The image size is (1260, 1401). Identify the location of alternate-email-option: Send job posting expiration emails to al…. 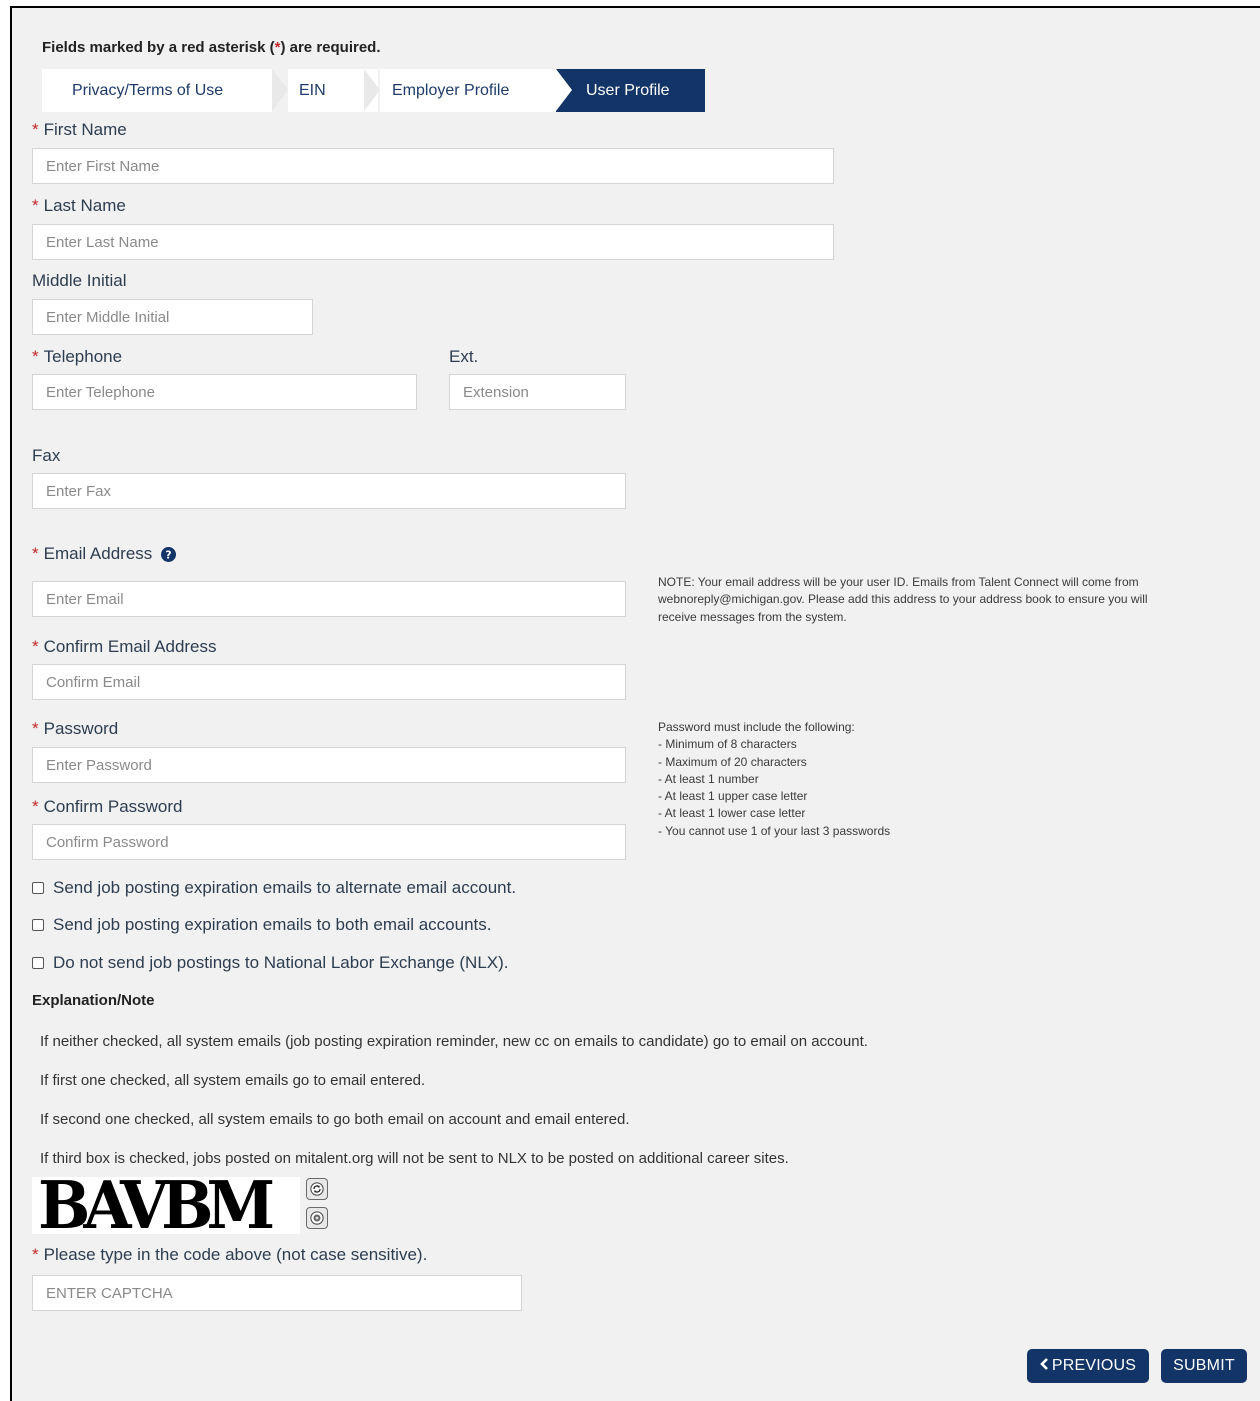
(274, 888).